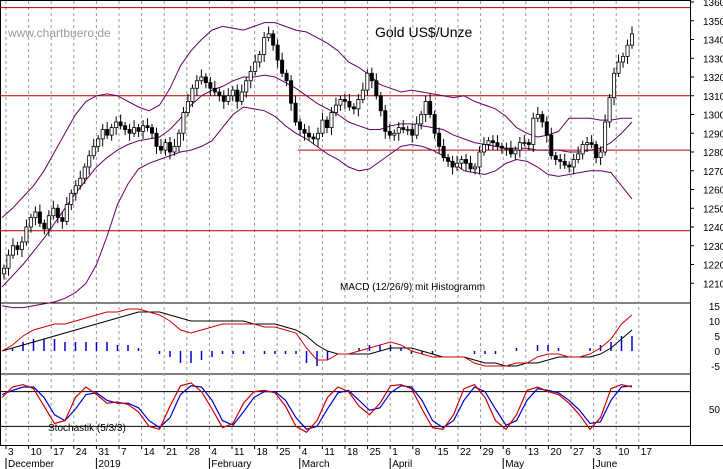 This screenshot has height=469, width=723. I want to click on month-label: June, so click(607, 464).